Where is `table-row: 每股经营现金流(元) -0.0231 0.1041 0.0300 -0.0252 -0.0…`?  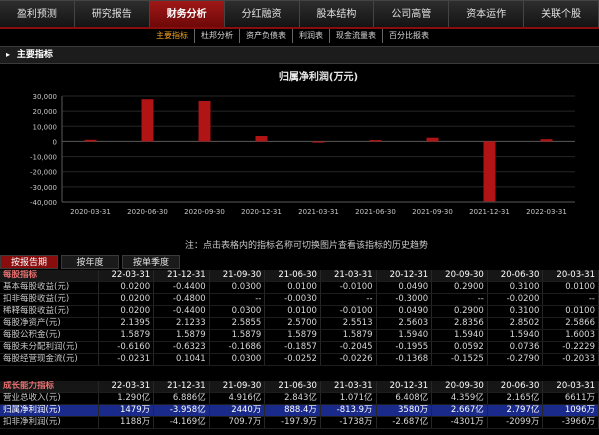
table-row: 每股经营现金流(元) -0.0231 0.1041 0.0300 -0.0252 -0.0… is located at coordinates (299, 359).